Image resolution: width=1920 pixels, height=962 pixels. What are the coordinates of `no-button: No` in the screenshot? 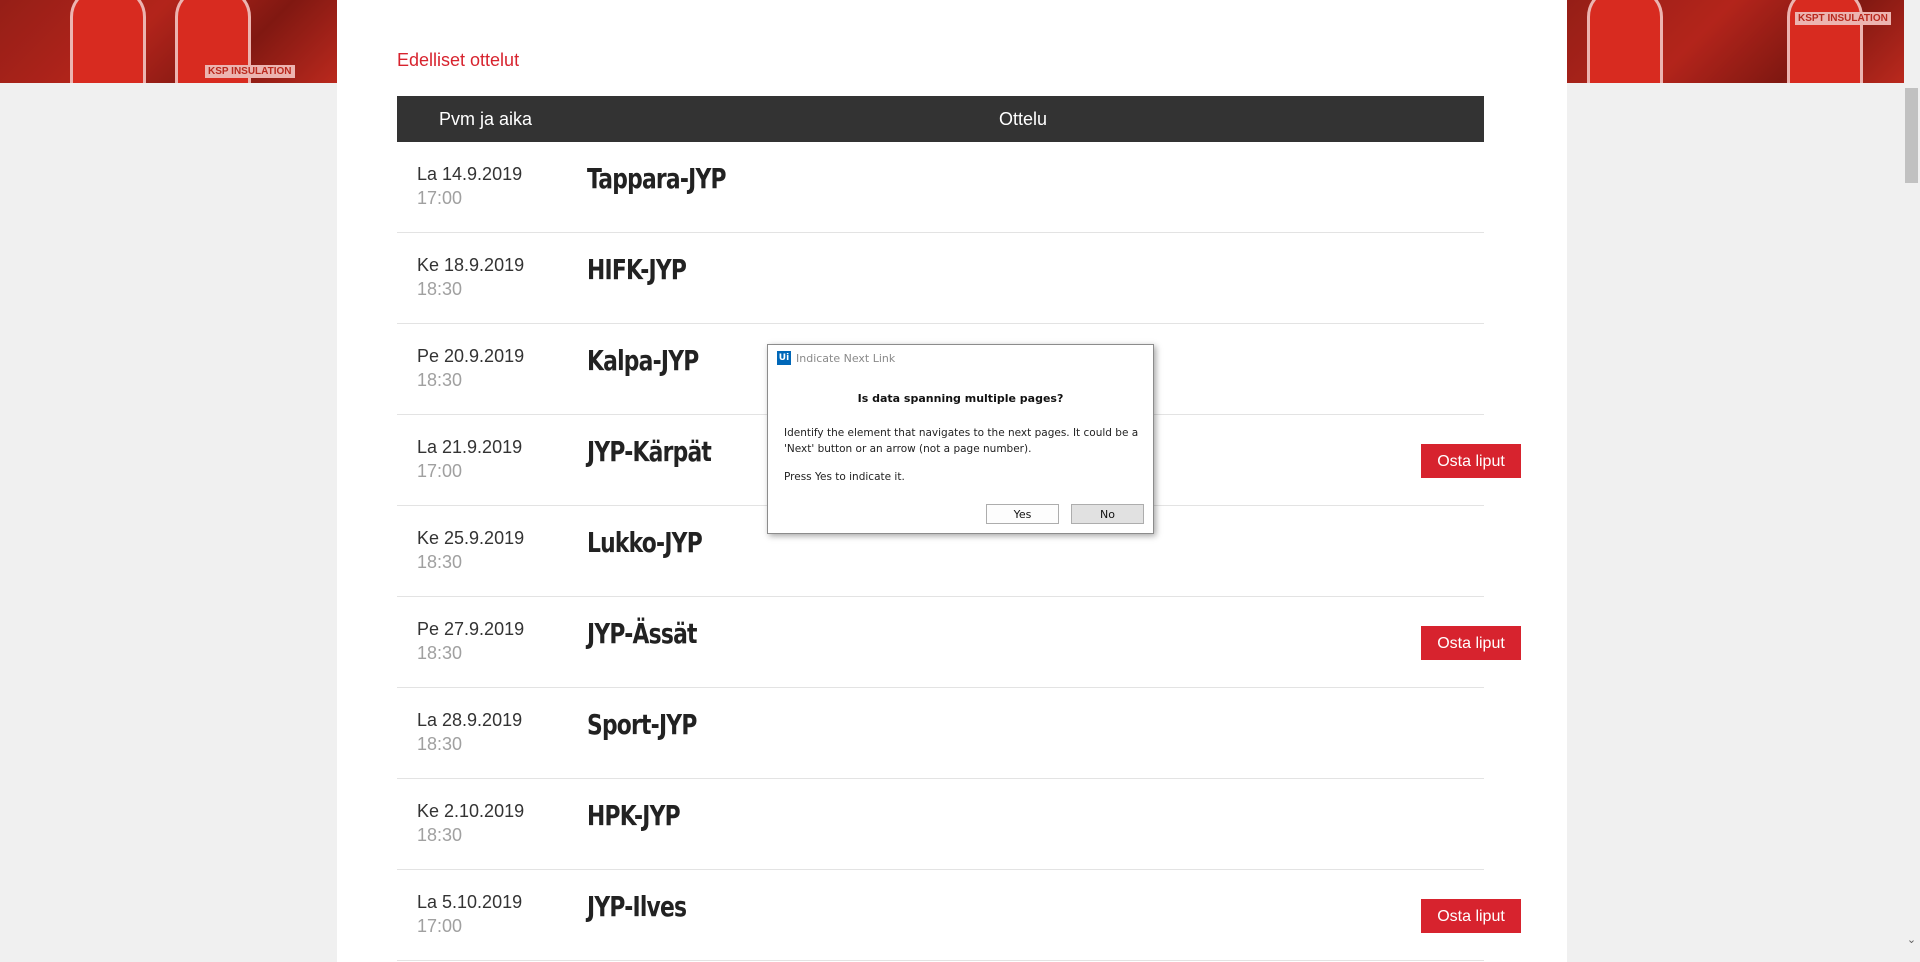 It's located at (1107, 514).